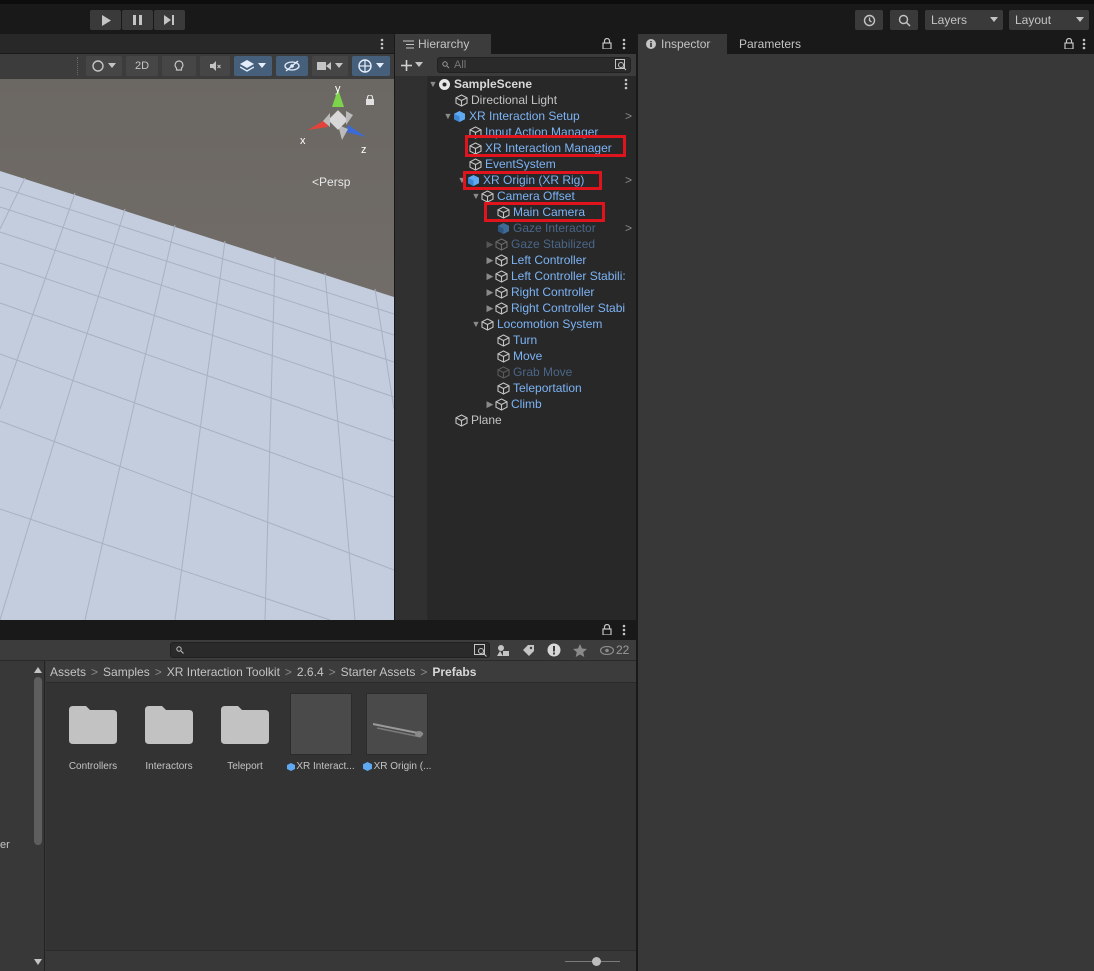 This screenshot has width=1094, height=971. What do you see at coordinates (515, 260) in the screenshot?
I see `hierarchy-row-left-controller: ▶ Left Controller` at bounding box center [515, 260].